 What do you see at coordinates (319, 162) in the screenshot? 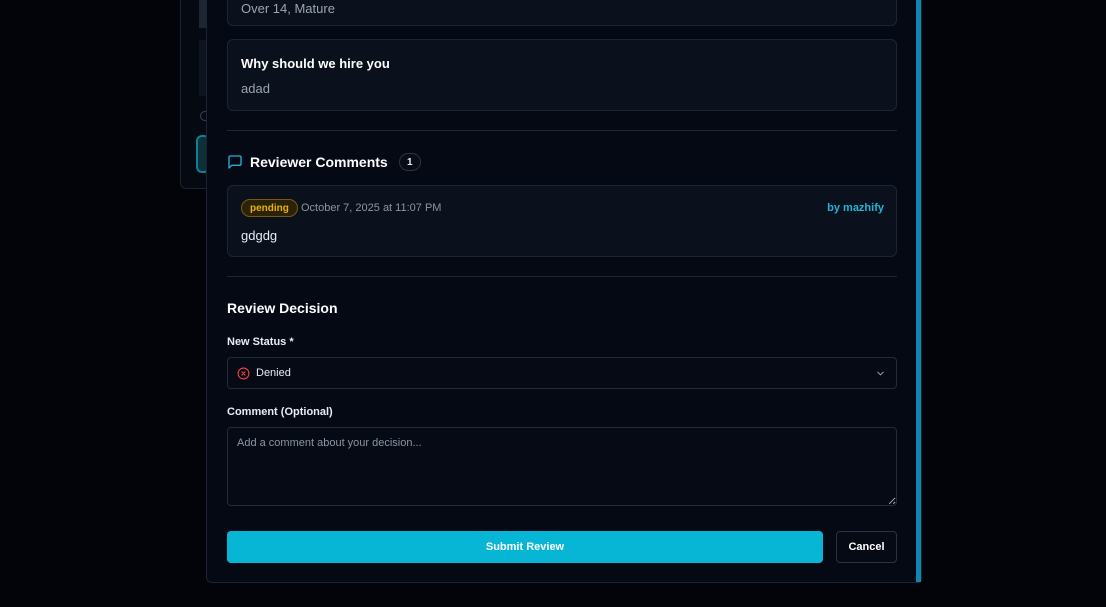
I see `reviewer-comments-title: Reviewer Comments` at bounding box center [319, 162].